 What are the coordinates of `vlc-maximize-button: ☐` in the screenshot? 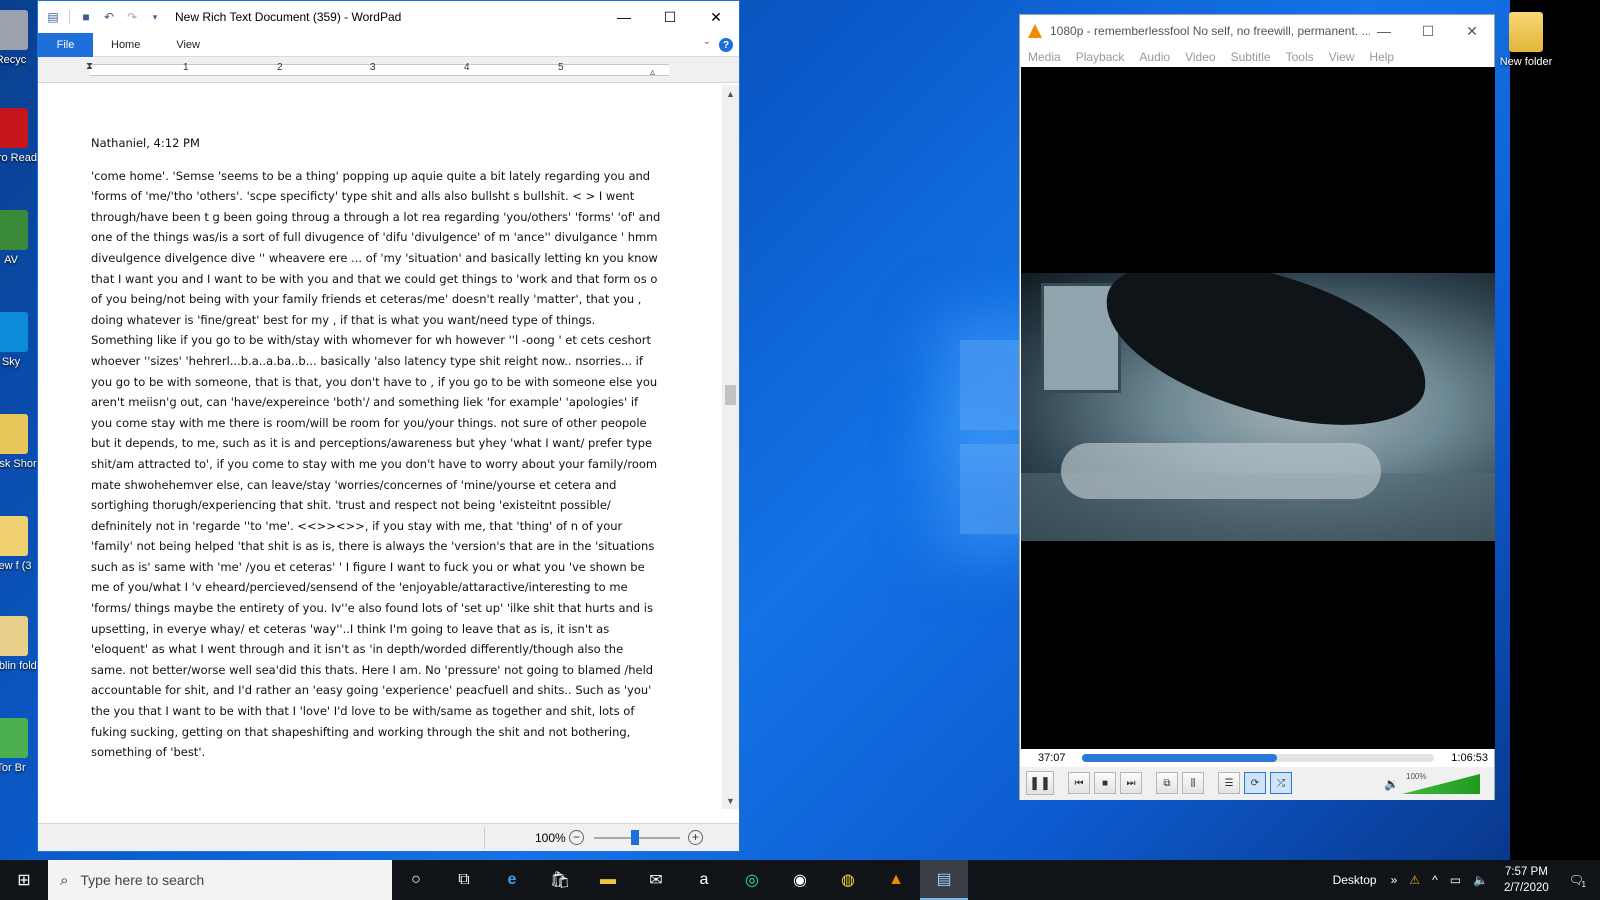 It's located at (1428, 31).